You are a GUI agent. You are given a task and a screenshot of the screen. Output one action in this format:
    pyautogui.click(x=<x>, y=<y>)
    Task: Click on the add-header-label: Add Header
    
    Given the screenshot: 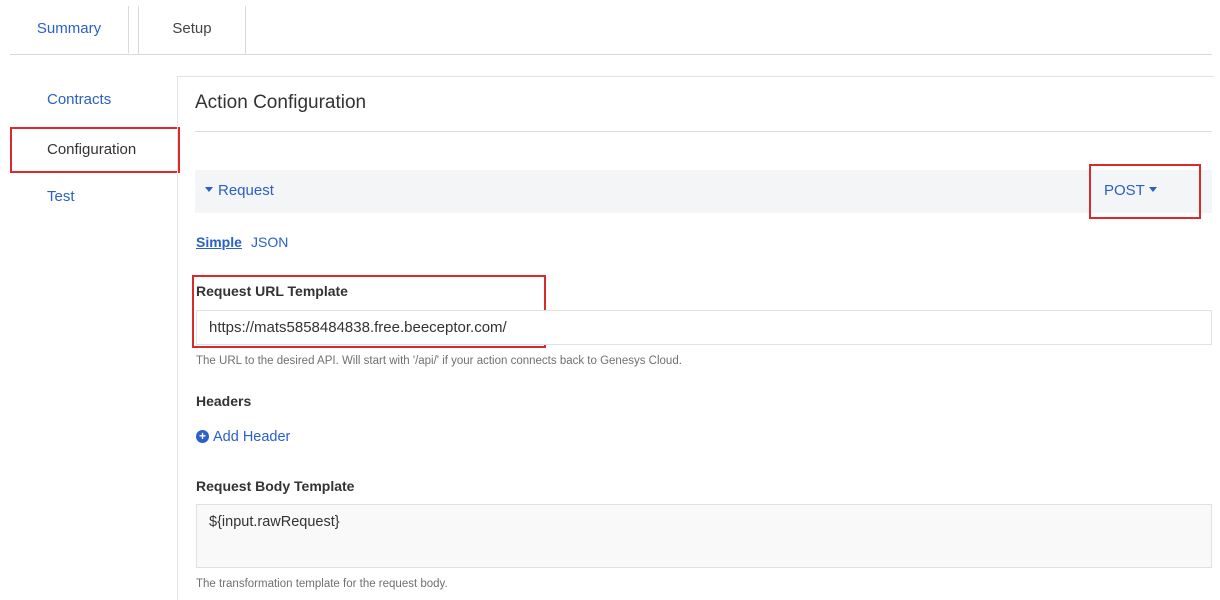 What is the action you would take?
    pyautogui.click(x=252, y=437)
    